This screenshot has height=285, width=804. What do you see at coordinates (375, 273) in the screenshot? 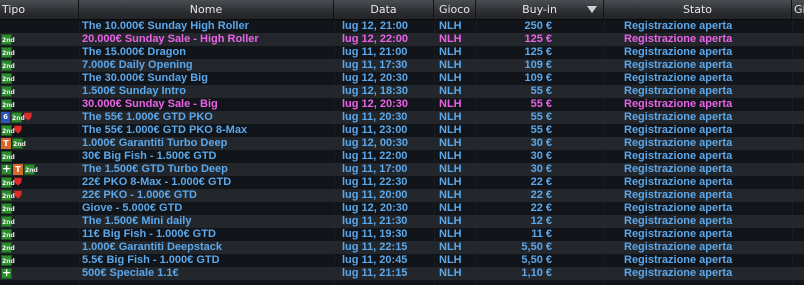
I see `tournament-date: lug 11, 21:15` at bounding box center [375, 273].